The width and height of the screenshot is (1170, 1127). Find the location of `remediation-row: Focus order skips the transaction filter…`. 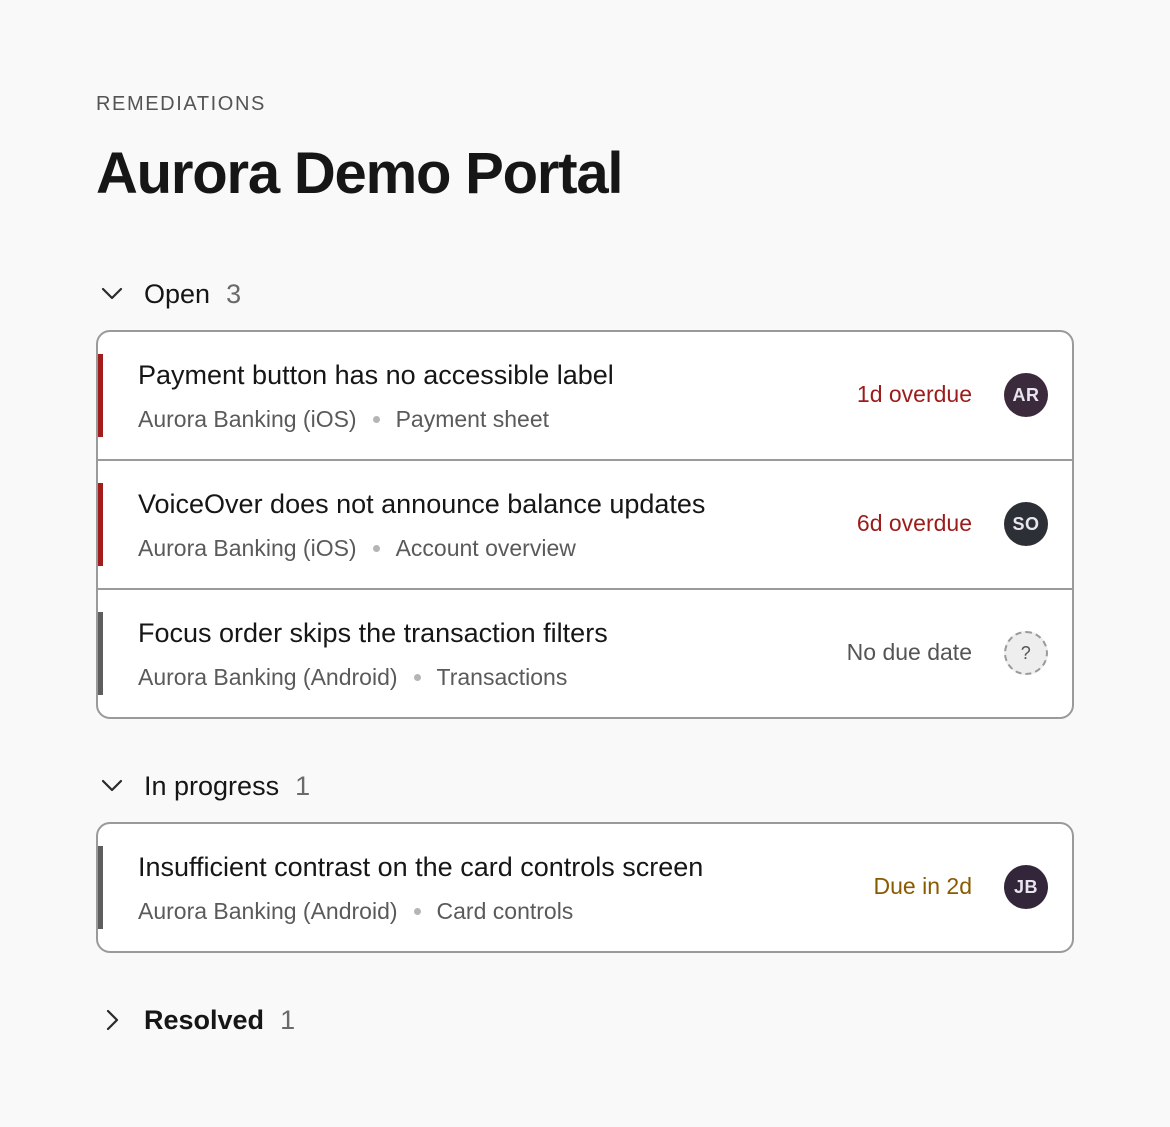

remediation-row: Focus order skips the transaction filter… is located at coordinates (585, 653).